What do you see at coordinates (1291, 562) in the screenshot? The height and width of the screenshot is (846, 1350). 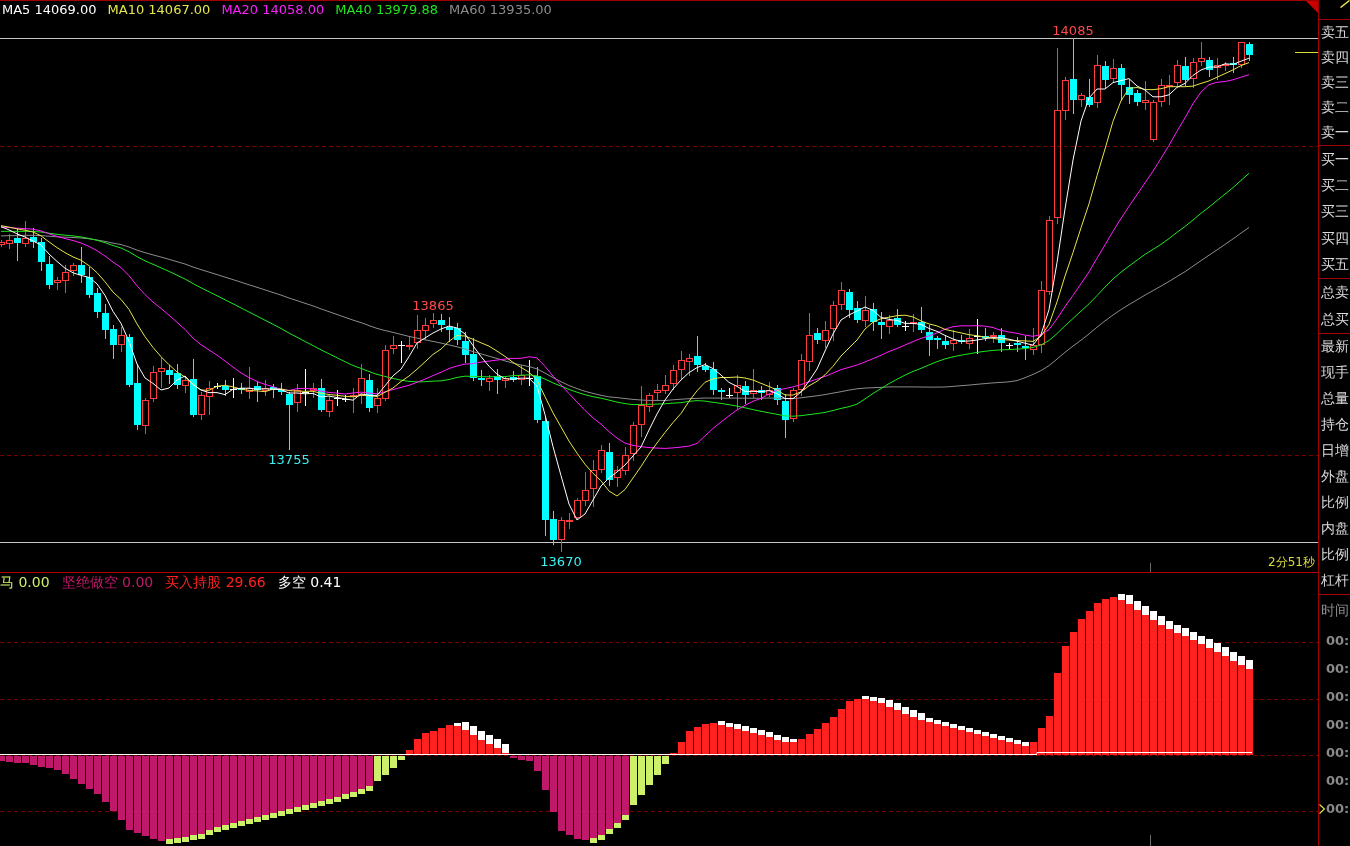 I see `countdown-timer: 2分51秒` at bounding box center [1291, 562].